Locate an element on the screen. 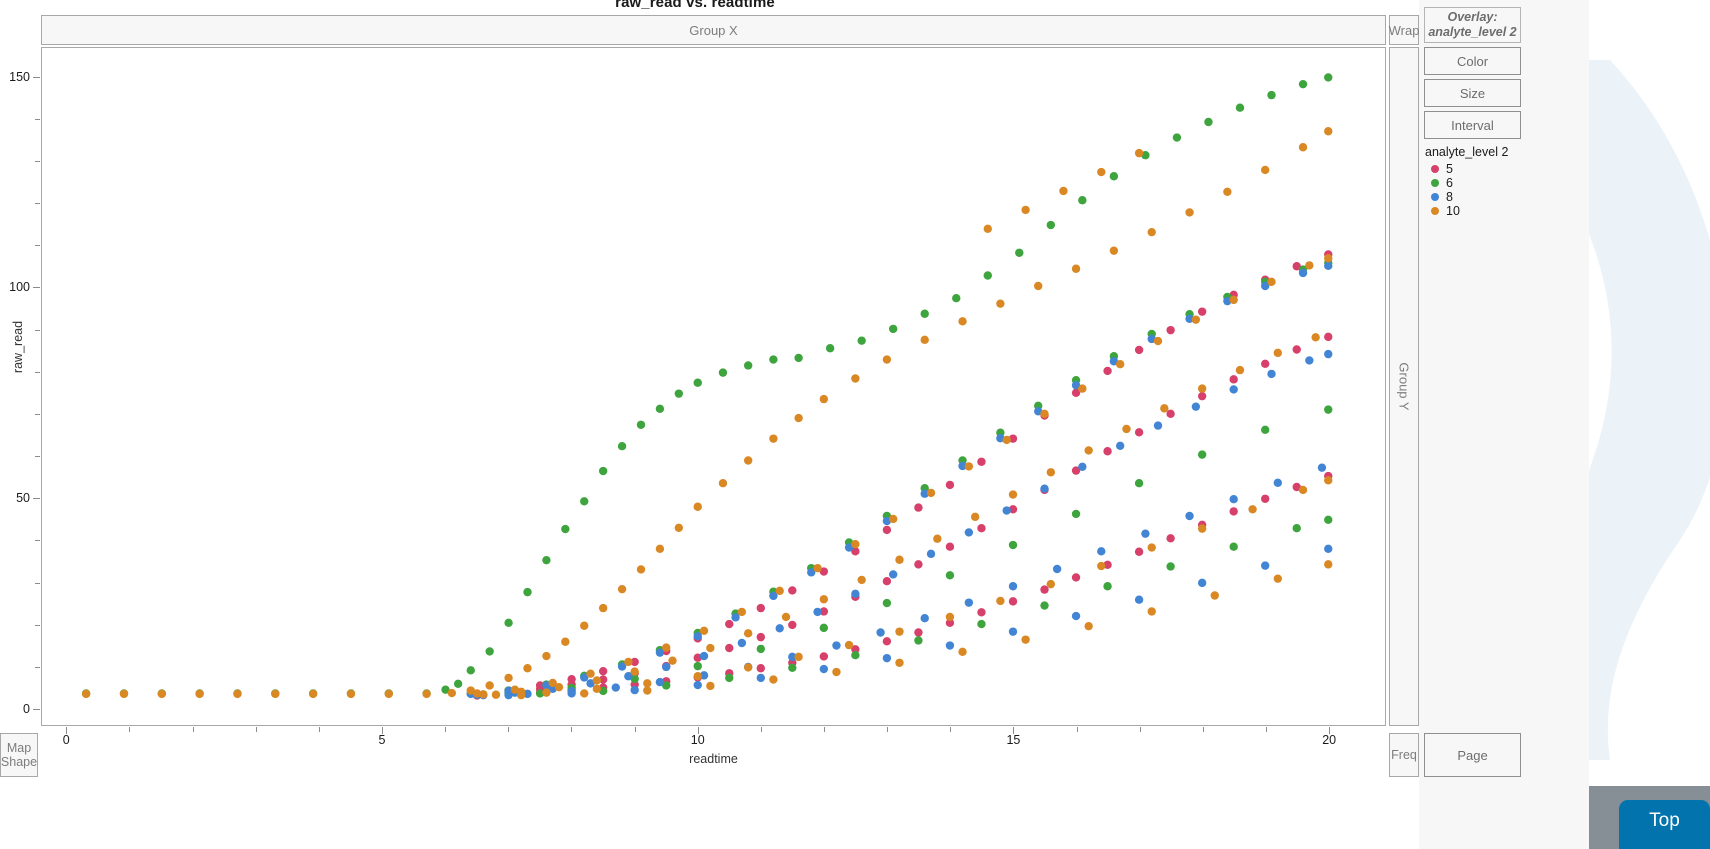 The height and width of the screenshot is (849, 1710). overlay-dropzone: Overlay: analyte_level 2 is located at coordinates (1472, 25).